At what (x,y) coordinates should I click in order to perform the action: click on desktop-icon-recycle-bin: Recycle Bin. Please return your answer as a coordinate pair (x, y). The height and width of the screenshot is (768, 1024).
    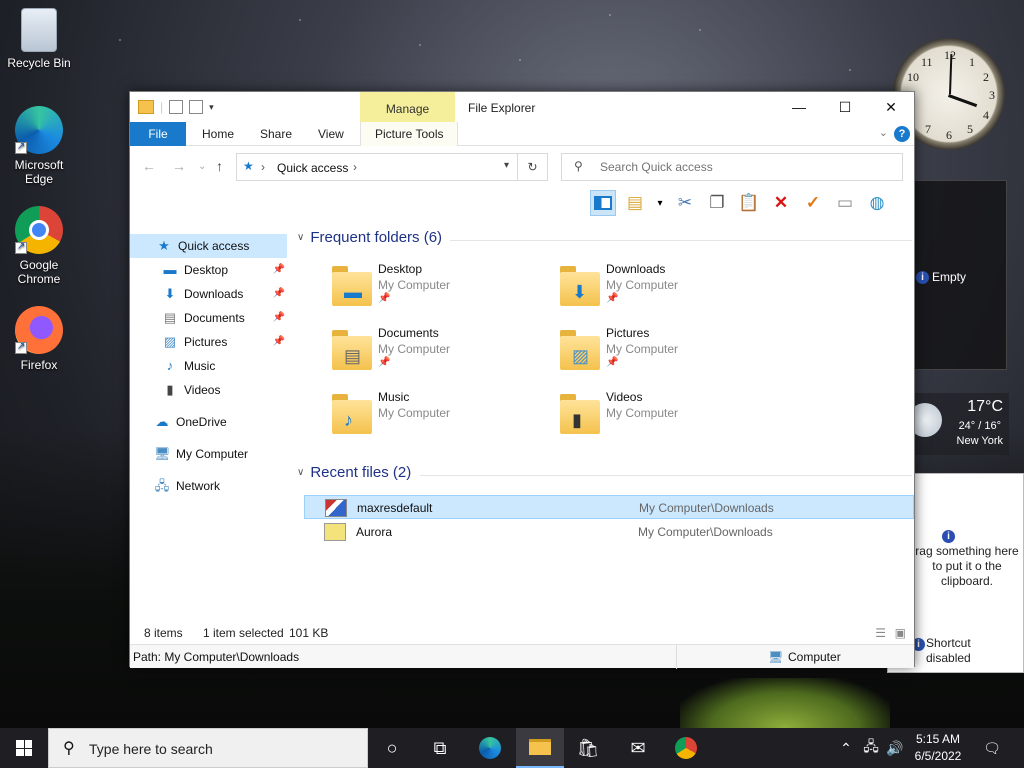
    Looking at the image, I should click on (39, 39).